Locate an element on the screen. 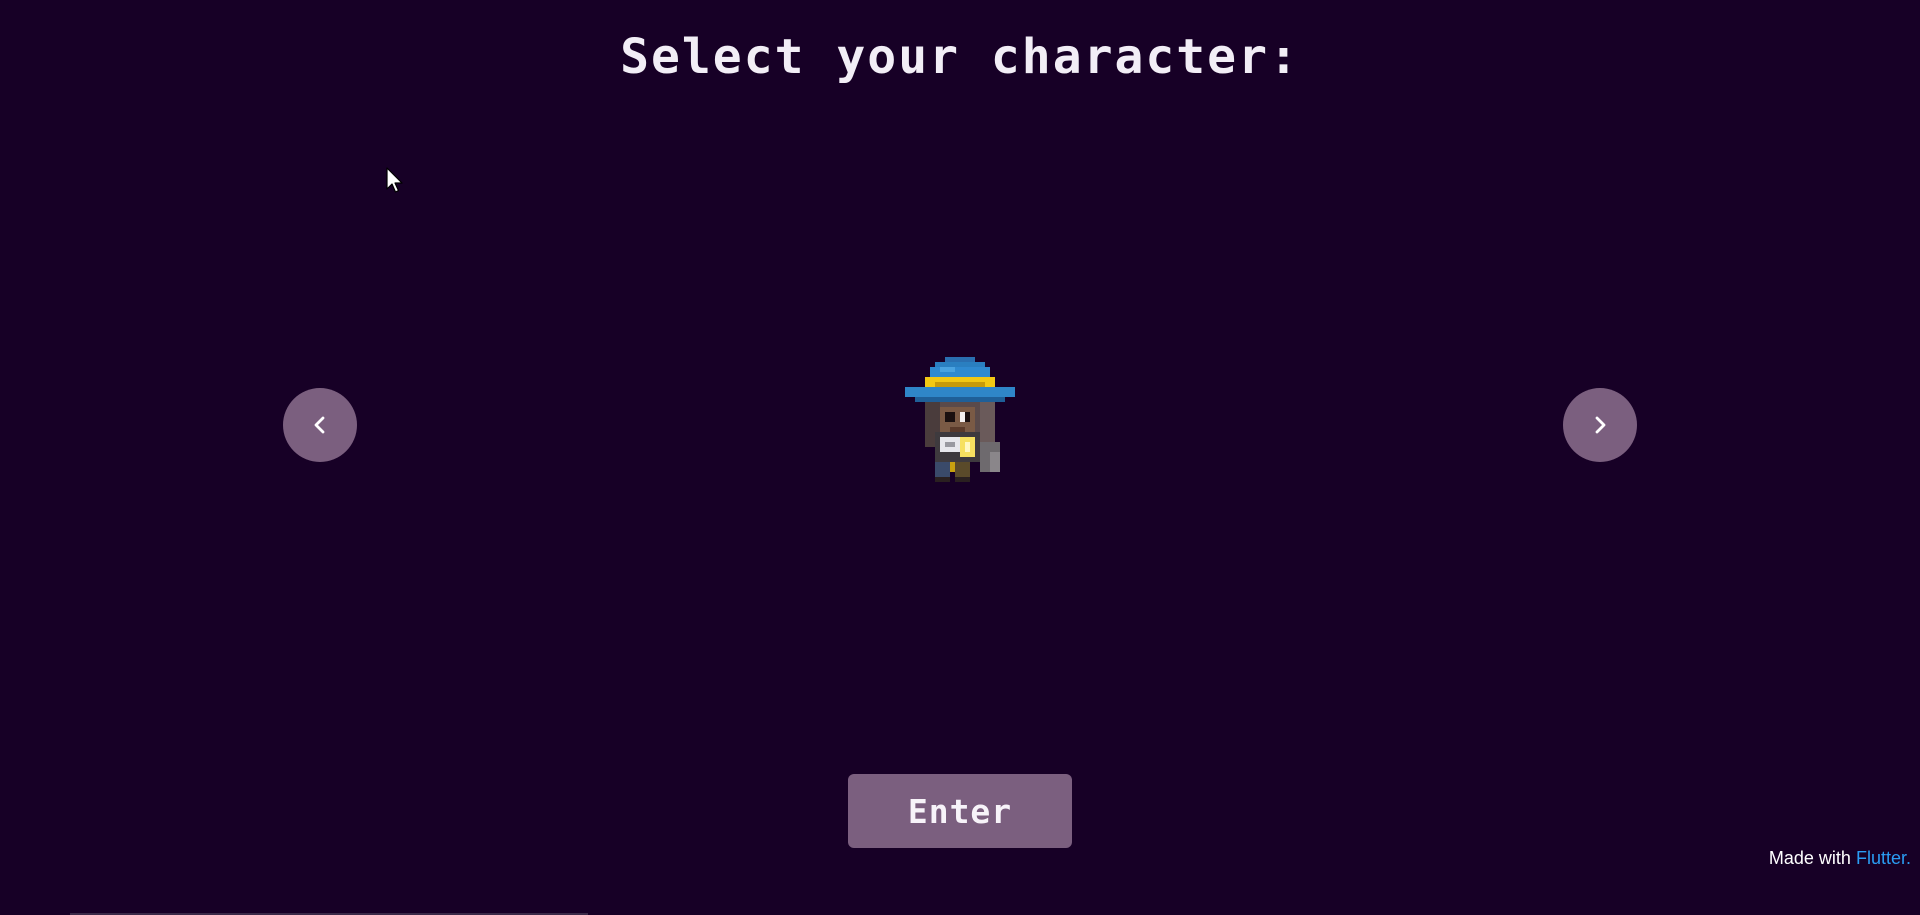 This screenshot has width=1920, height=915. character-preview is located at coordinates (960, 427).